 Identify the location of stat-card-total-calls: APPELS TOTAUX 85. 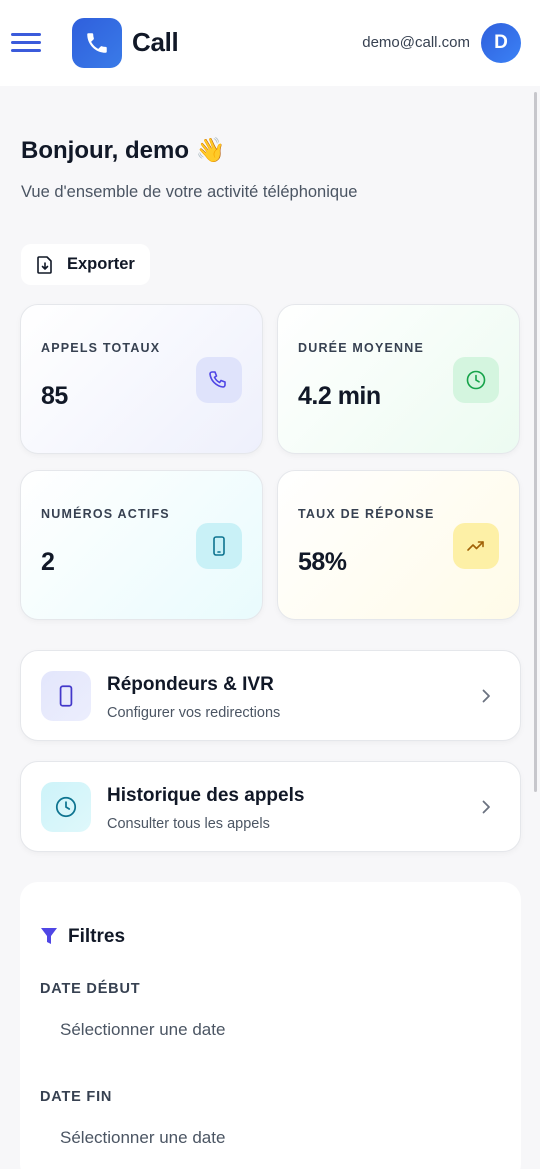
(141, 379).